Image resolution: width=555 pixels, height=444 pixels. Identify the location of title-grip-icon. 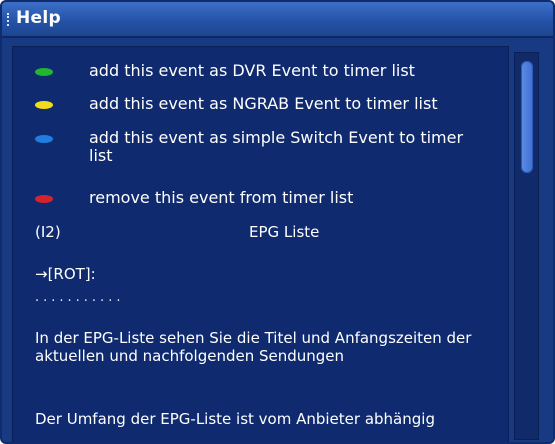
(9, 19).